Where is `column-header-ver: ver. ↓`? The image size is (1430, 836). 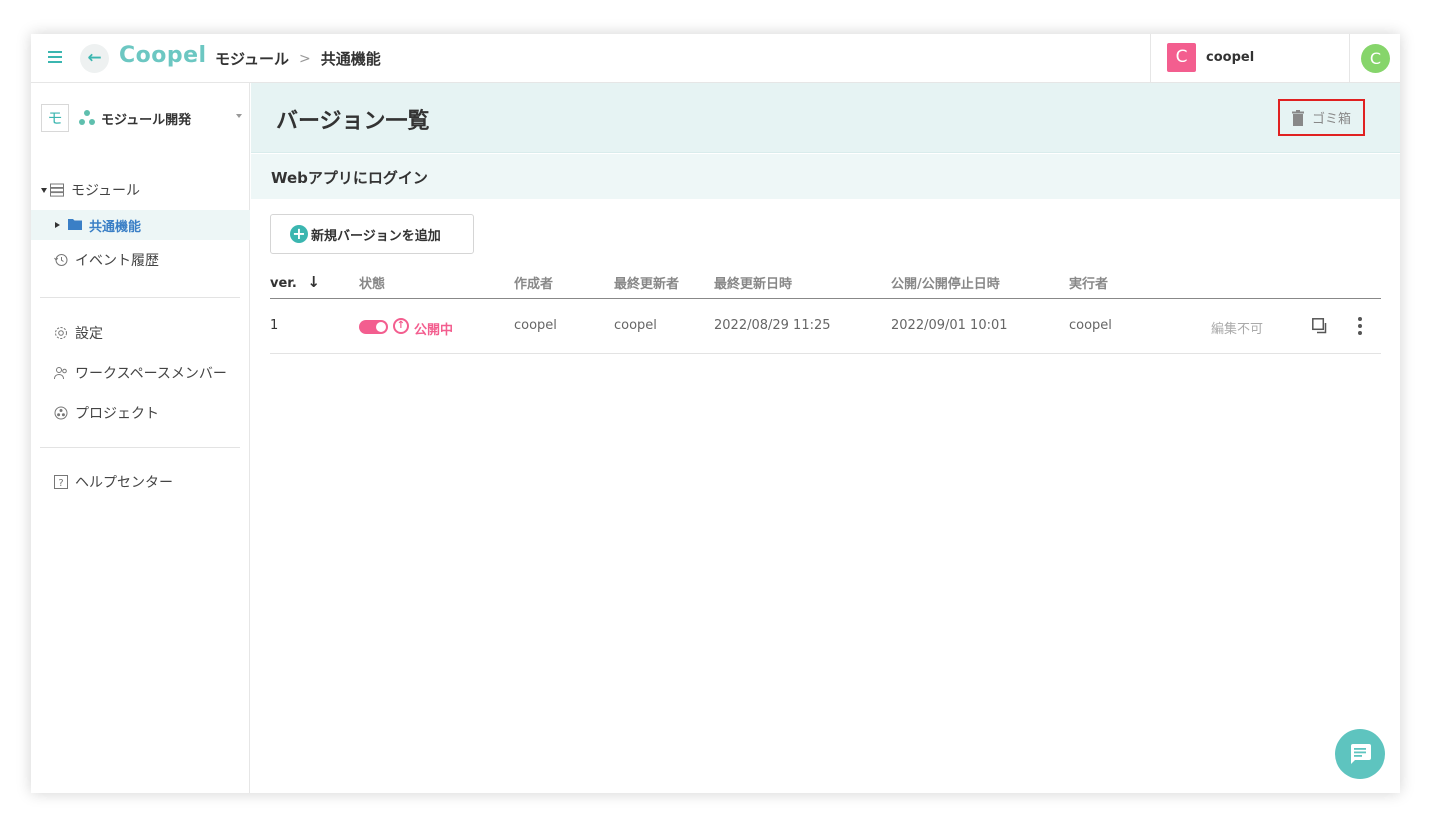 column-header-ver: ver. ↓ is located at coordinates (295, 282).